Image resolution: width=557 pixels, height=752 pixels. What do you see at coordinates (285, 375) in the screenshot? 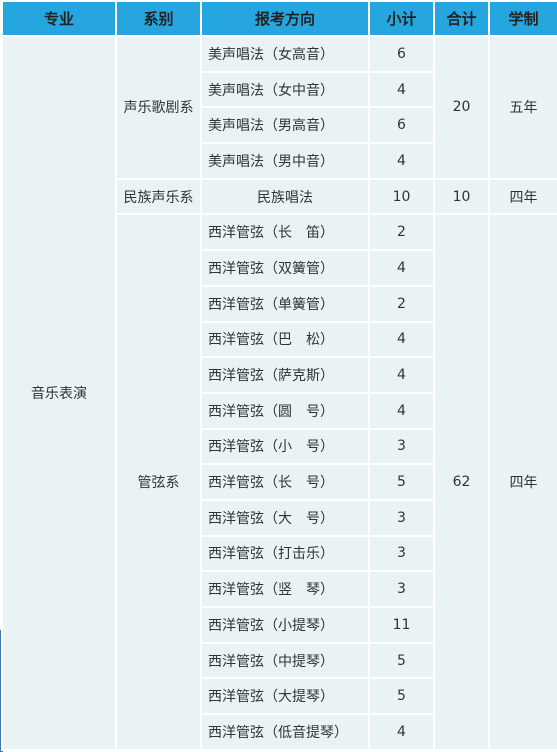
I see `direction-cell: 西洋管弦（萨克斯）` at bounding box center [285, 375].